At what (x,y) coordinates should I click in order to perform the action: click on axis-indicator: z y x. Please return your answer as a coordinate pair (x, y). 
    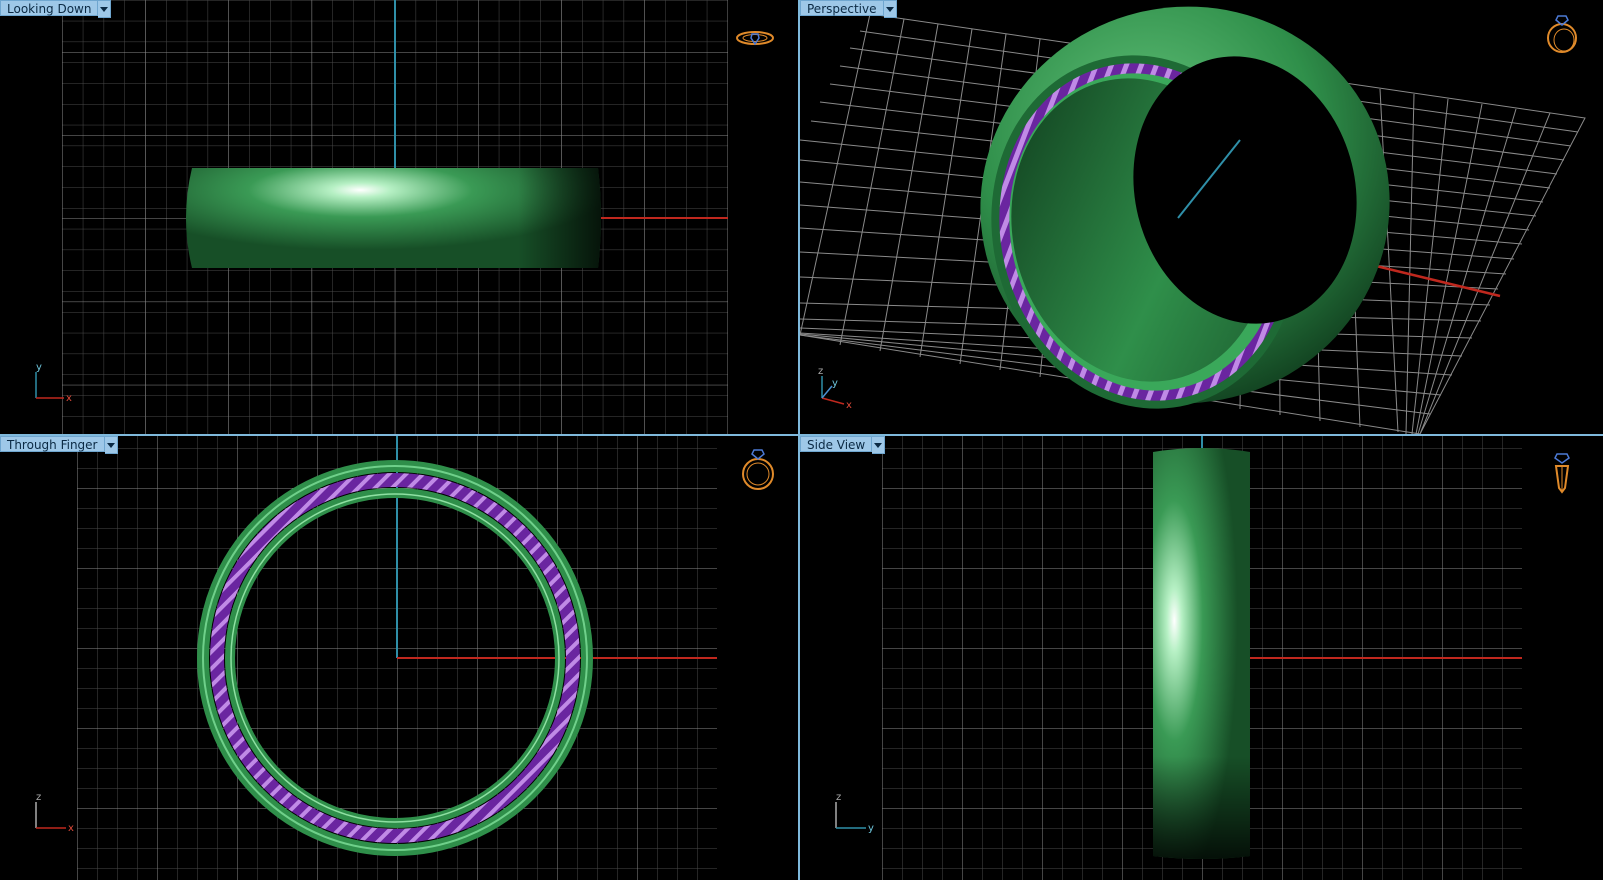
    Looking at the image, I should click on (835, 388).